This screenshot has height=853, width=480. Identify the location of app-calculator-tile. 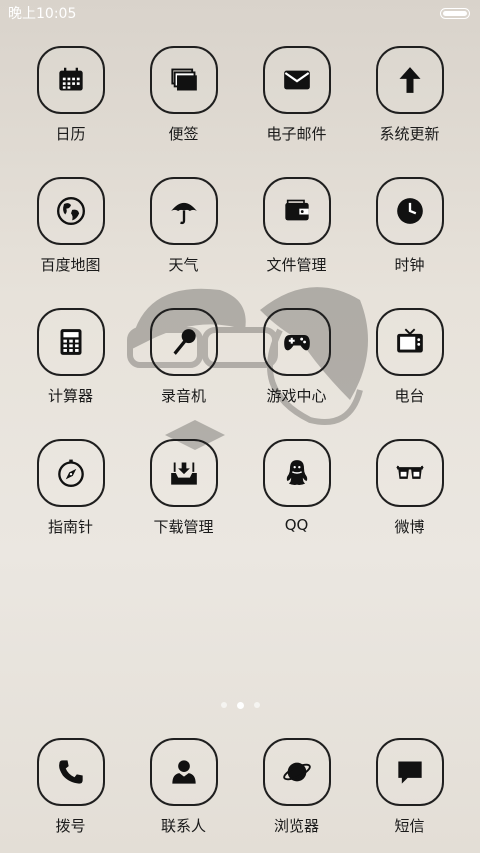
(70, 342).